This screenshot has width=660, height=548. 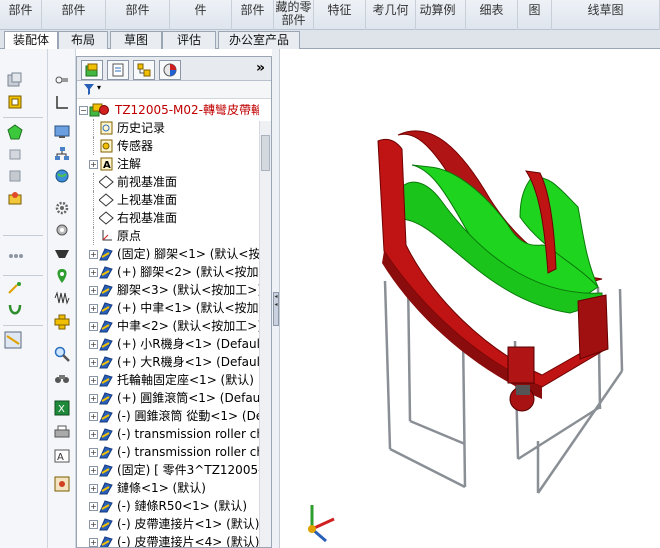 I want to click on ribbon-button-10: 图, so click(x=535, y=15).